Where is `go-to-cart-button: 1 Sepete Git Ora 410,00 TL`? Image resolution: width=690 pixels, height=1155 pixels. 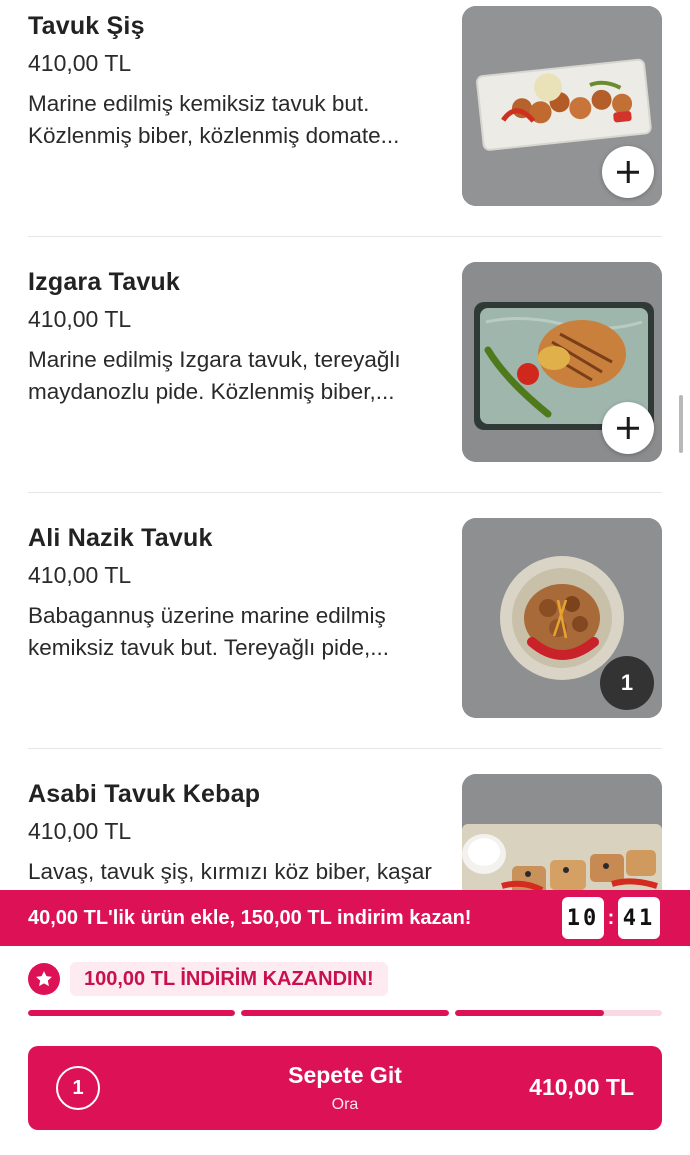
go-to-cart-button: 1 Sepete Git Ora 410,00 TL is located at coordinates (345, 1088).